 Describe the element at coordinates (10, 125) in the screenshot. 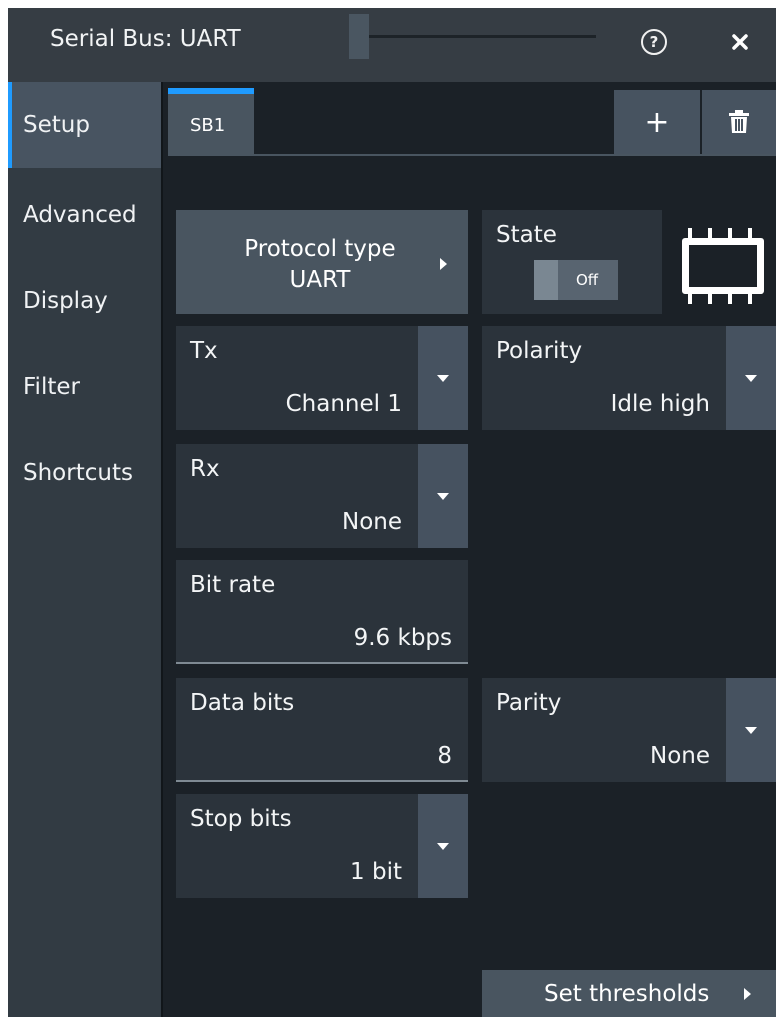

I see `selected-indicator` at that location.